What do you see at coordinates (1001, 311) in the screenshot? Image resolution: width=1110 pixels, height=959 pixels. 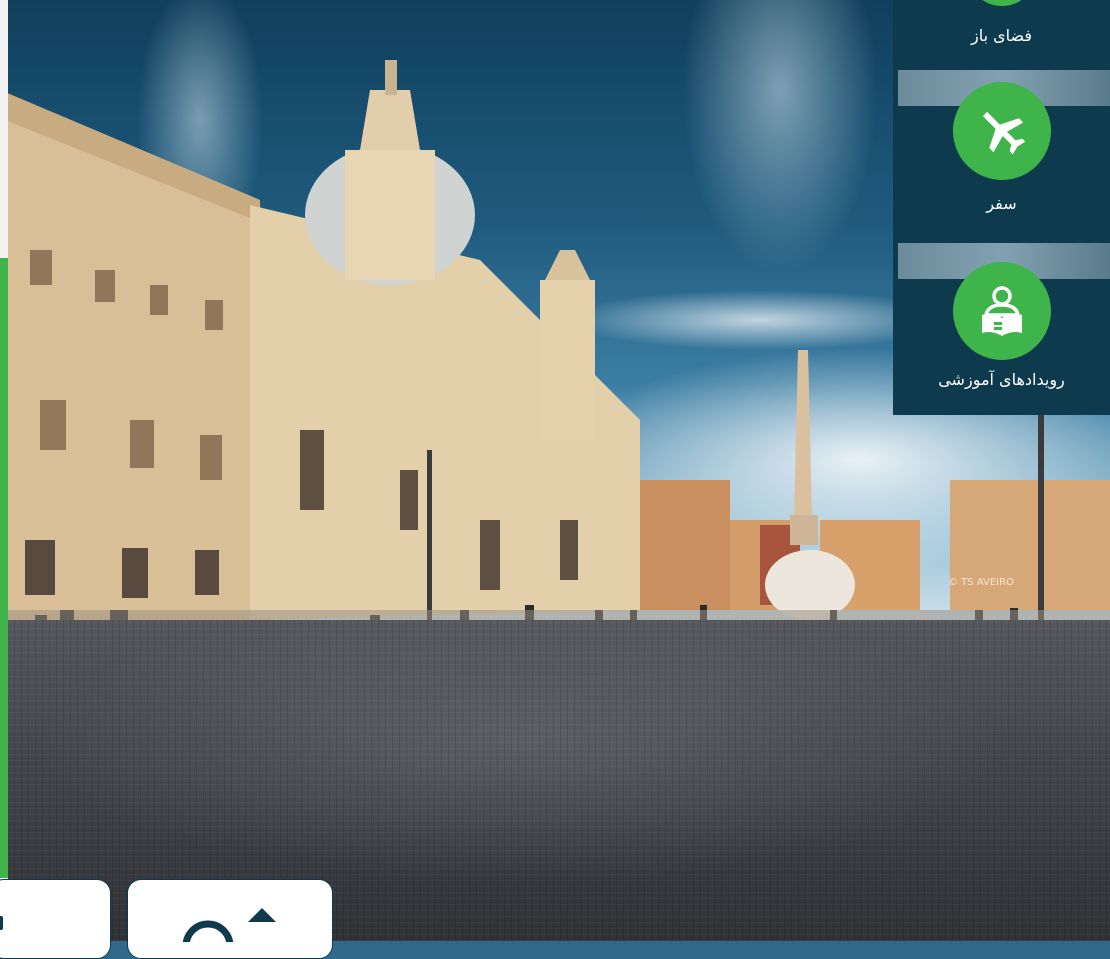 I see `education-reader-icon` at bounding box center [1001, 311].